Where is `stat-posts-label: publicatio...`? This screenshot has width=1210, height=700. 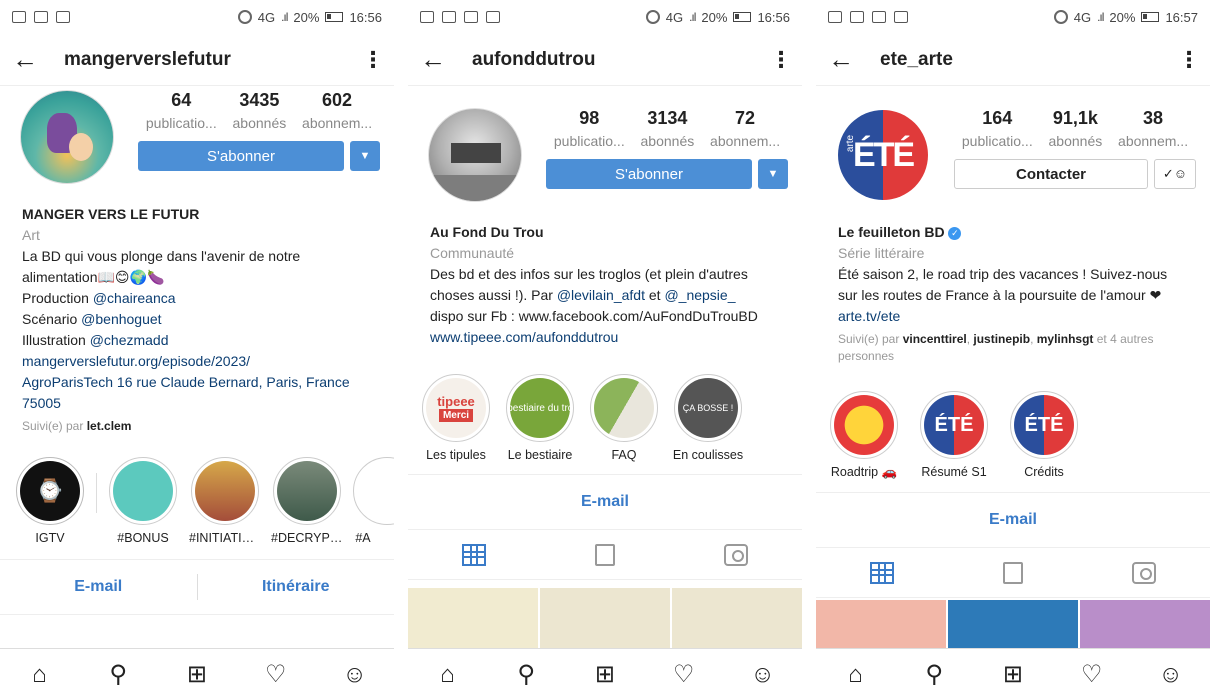
stat-posts-label: publicatio... is located at coordinates (997, 141).